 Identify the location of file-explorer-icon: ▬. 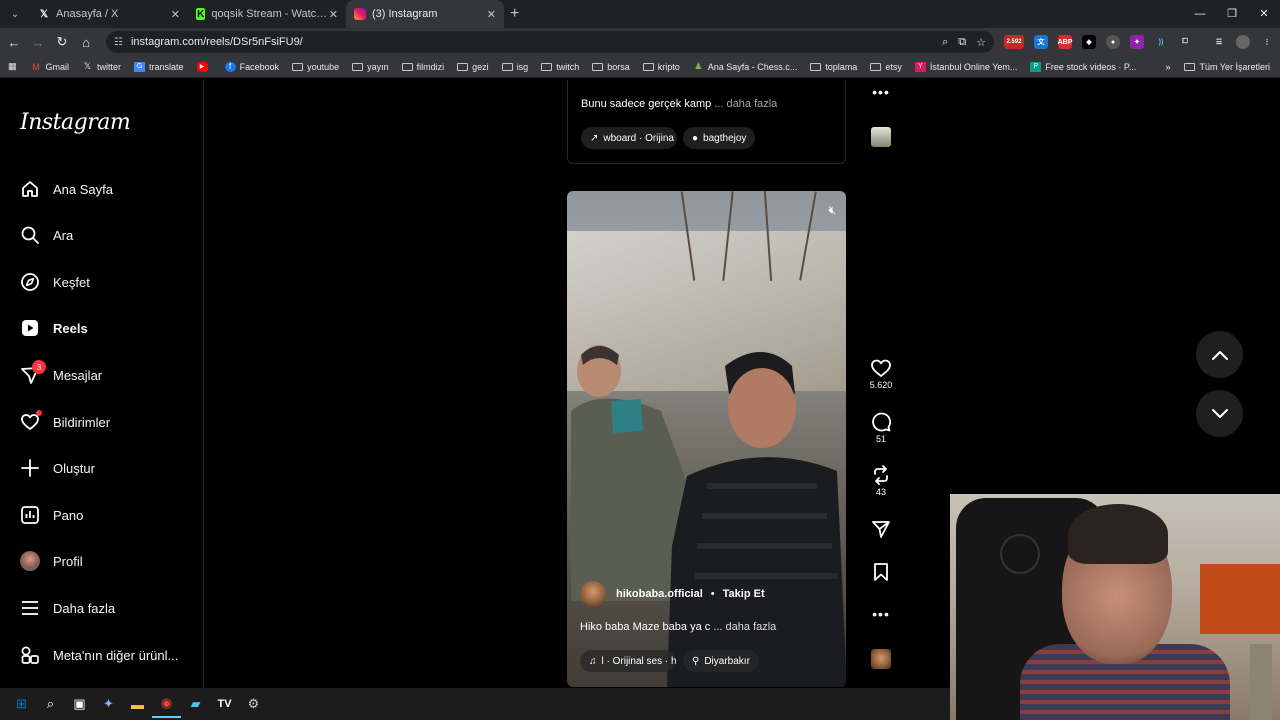
(137, 704).